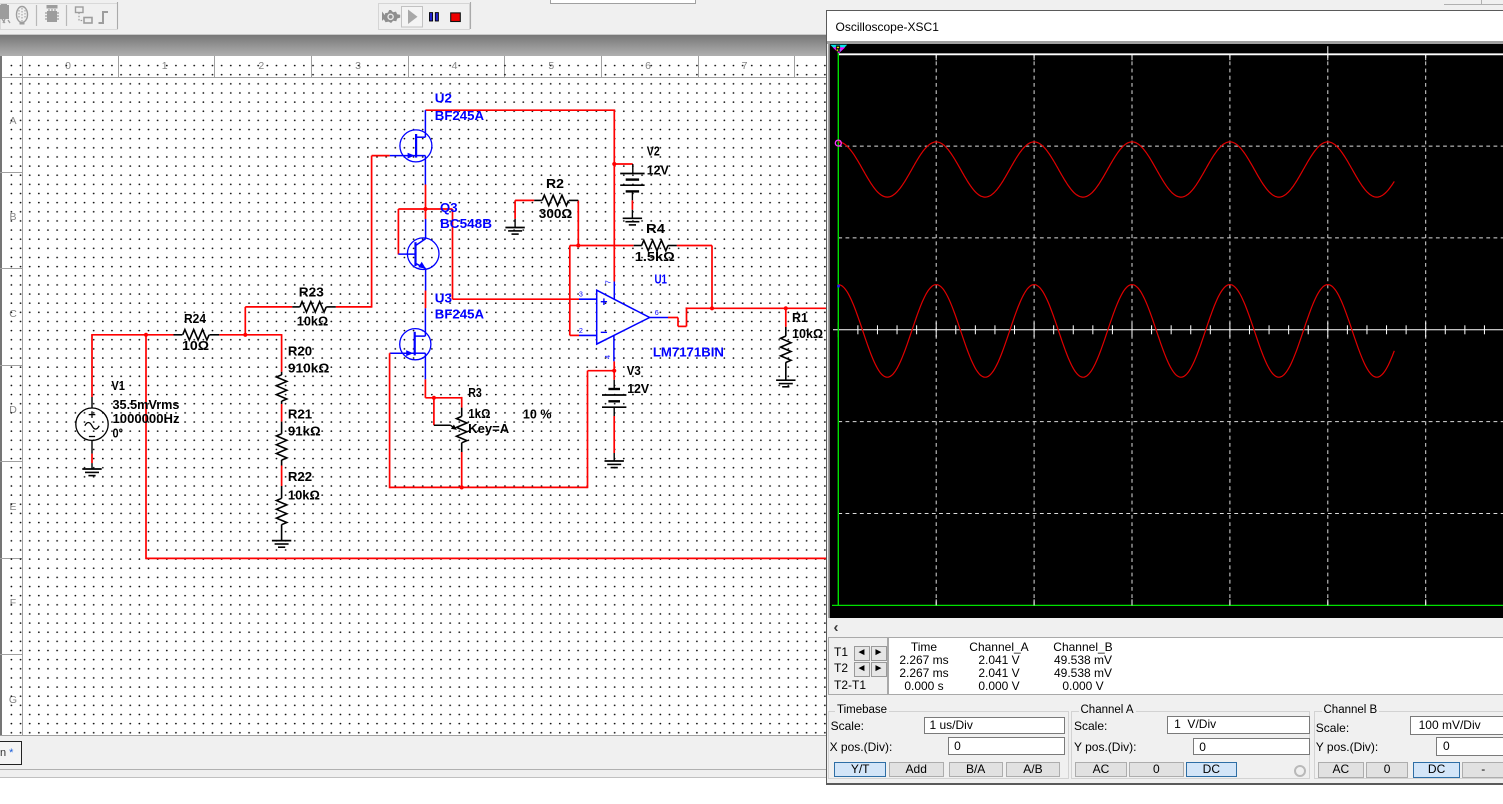 The height and width of the screenshot is (804, 1503). I want to click on svg-text: 1000000Hz, so click(146, 419).